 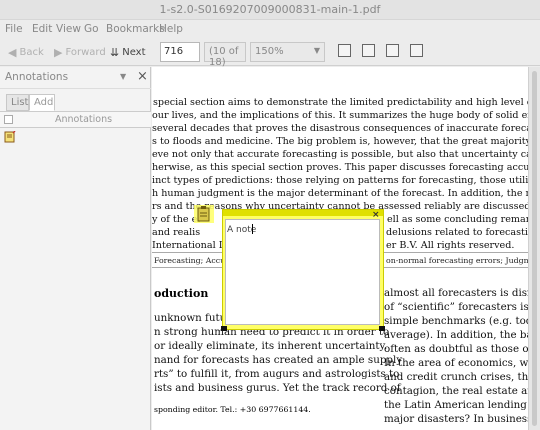 What do you see at coordinates (392, 50) in the screenshot?
I see `fit-page-icon` at bounding box center [392, 50].